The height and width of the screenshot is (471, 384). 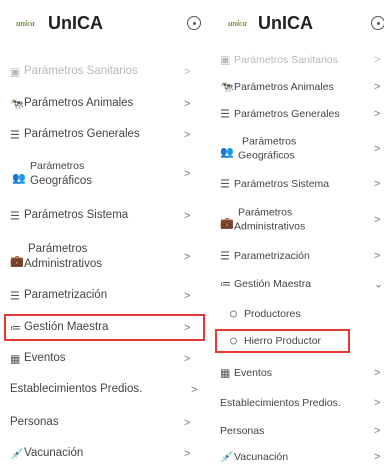 I want to click on sidebar-item-label: Establecimientos Predios., so click(x=280, y=402).